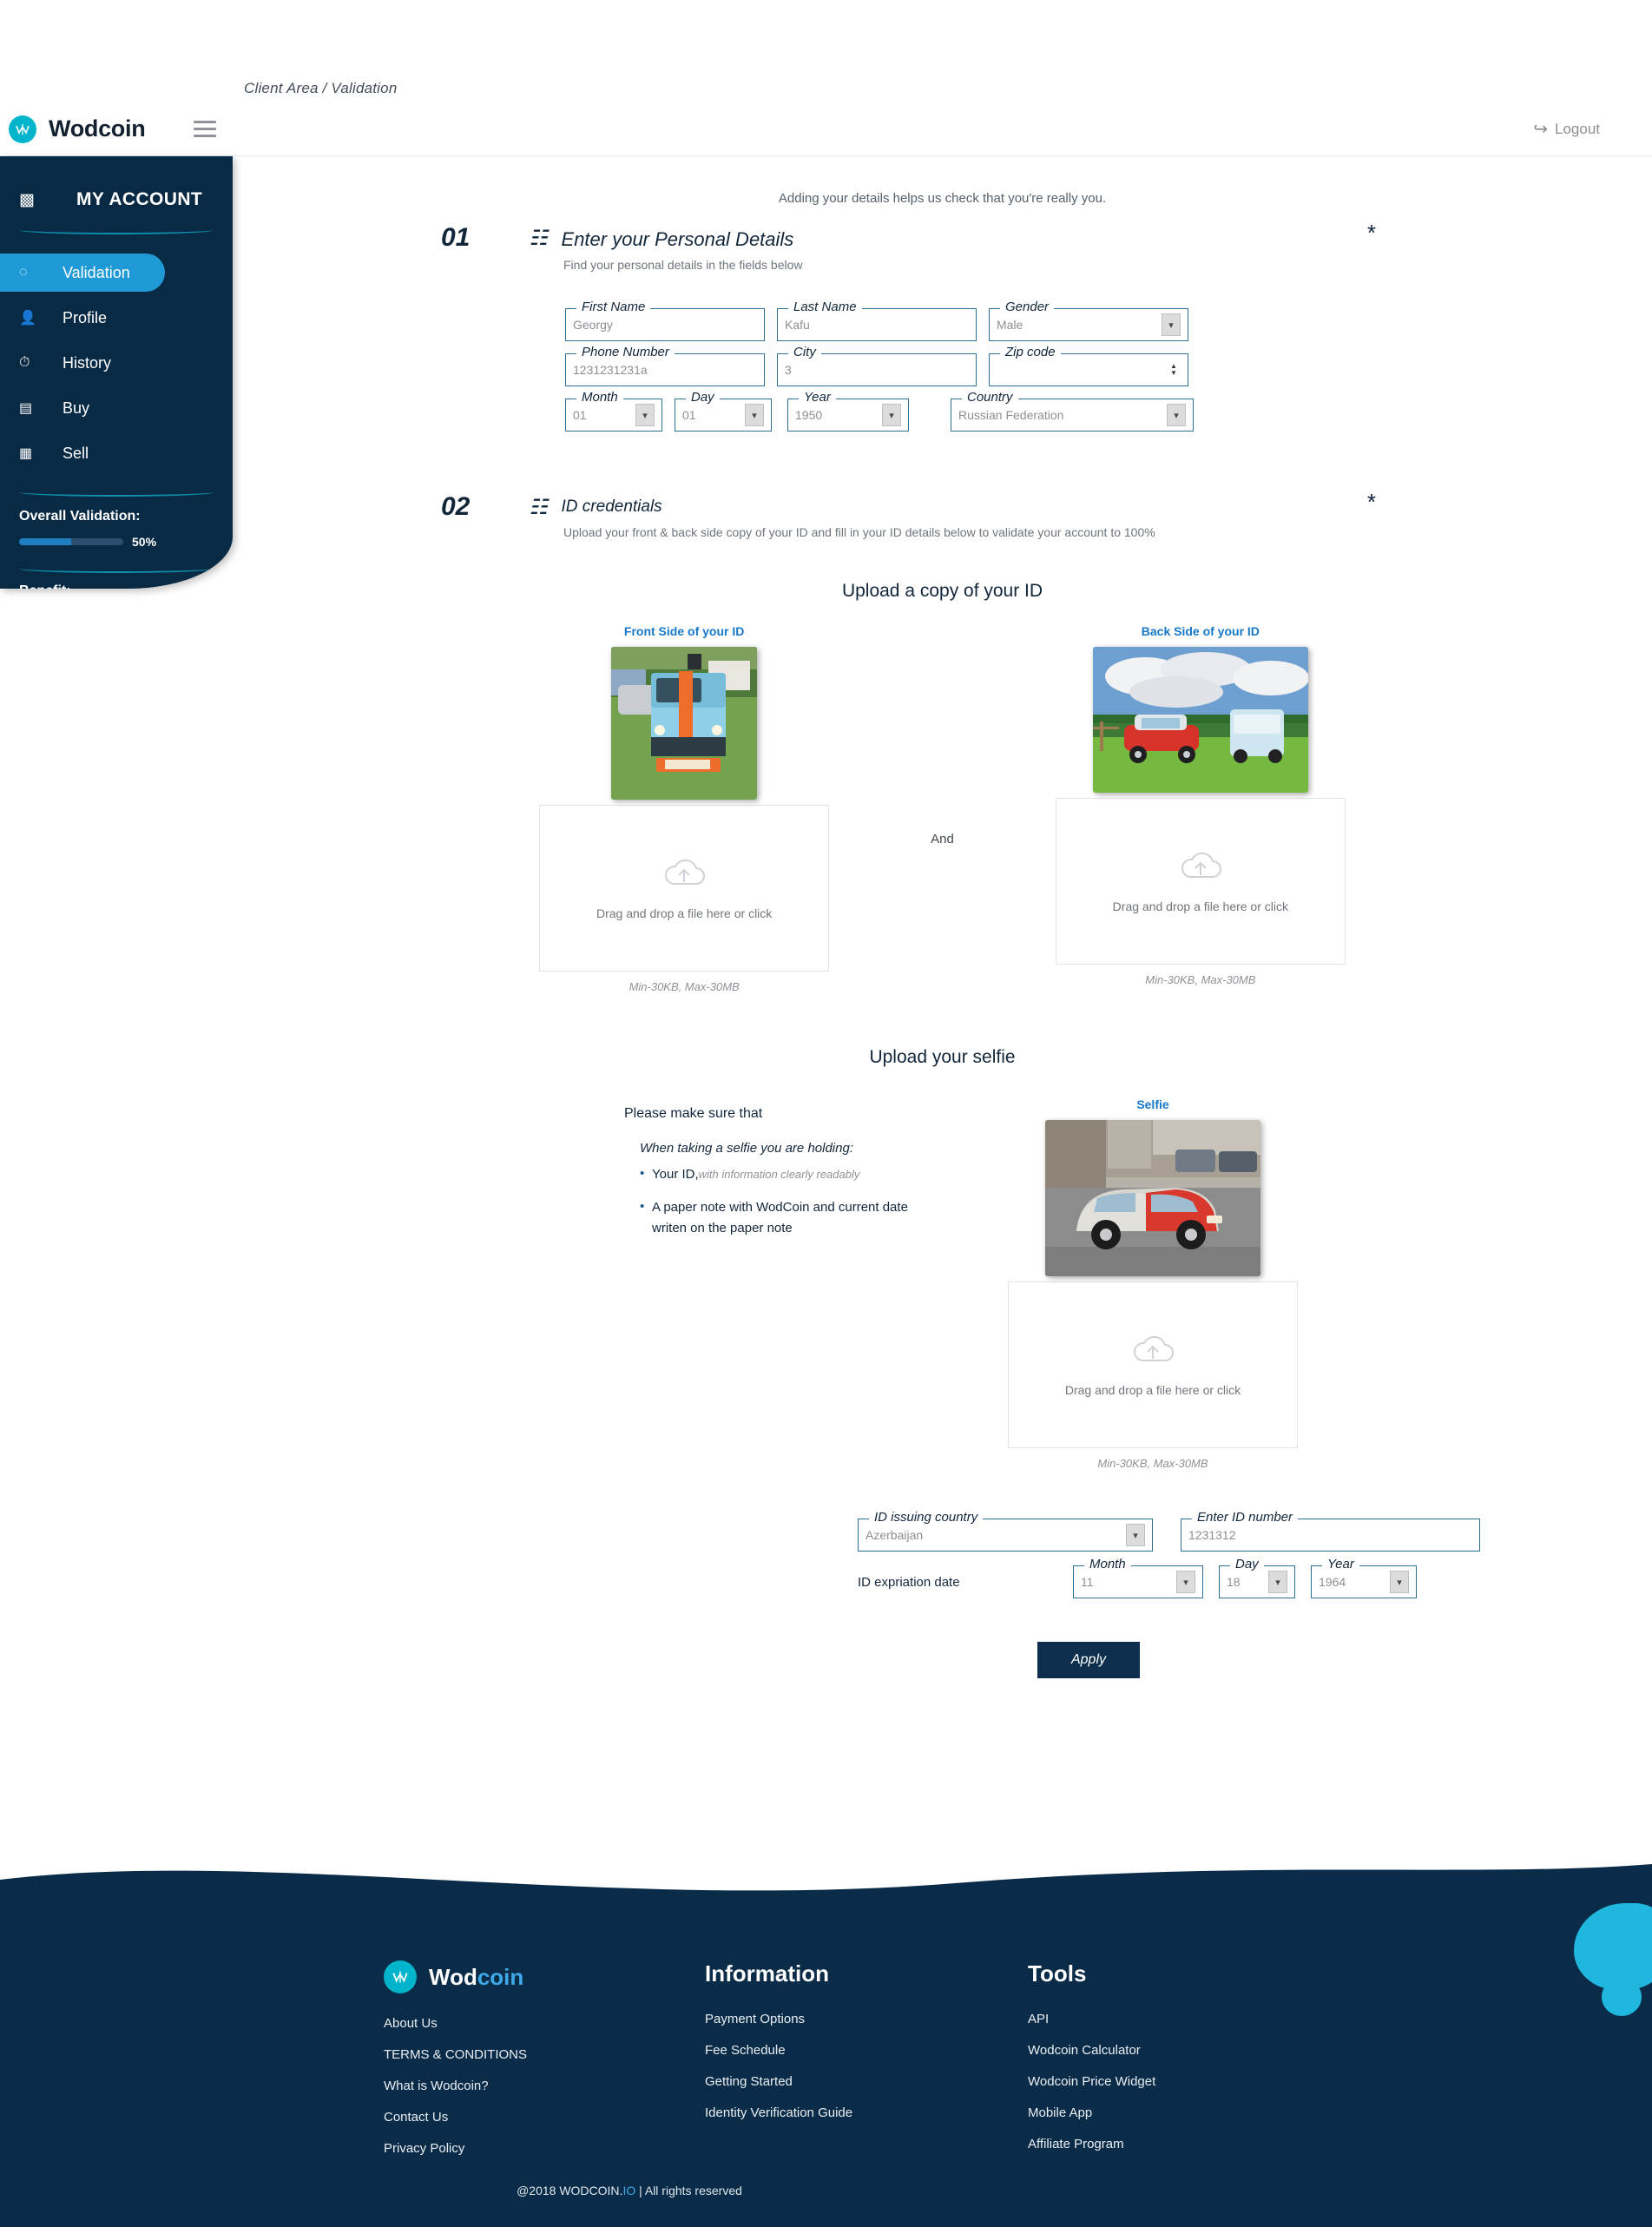  I want to click on footer-link-what-is-wodcoin: What is Wodcoin?, so click(544, 2086).